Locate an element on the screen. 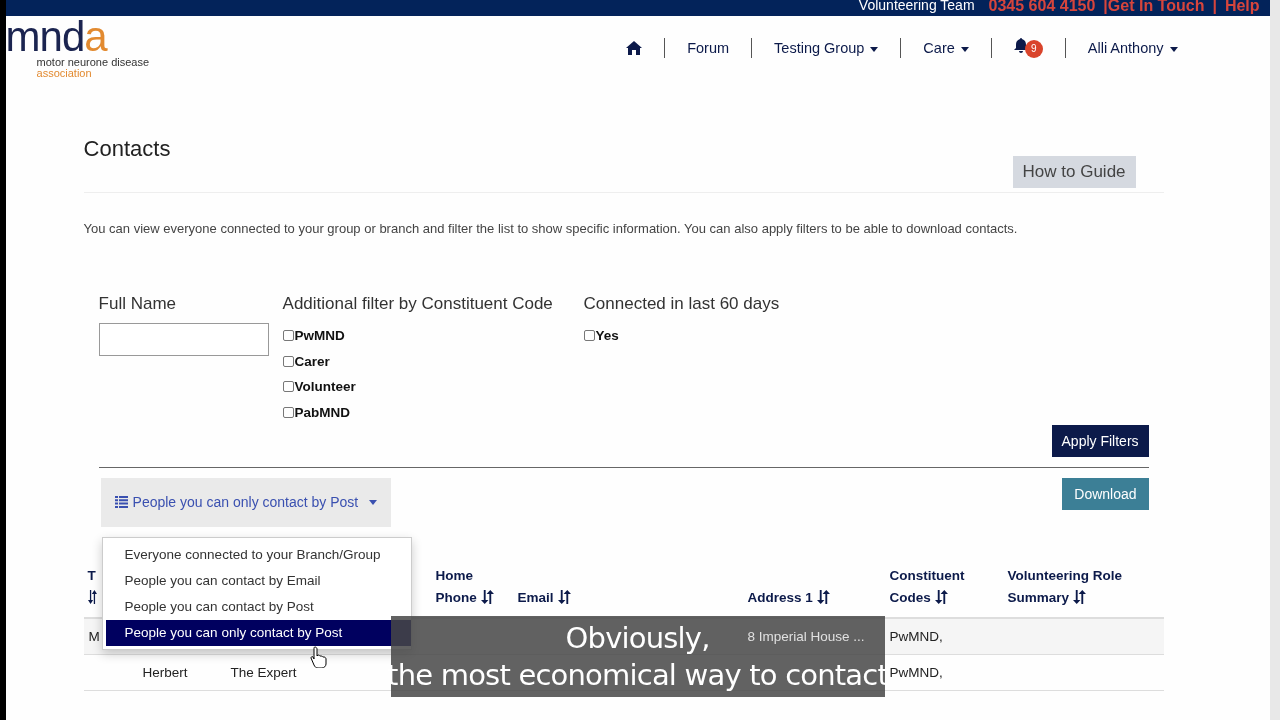 This screenshot has height=720, width=1280. column-header: Home Phone is located at coordinates (469, 587).